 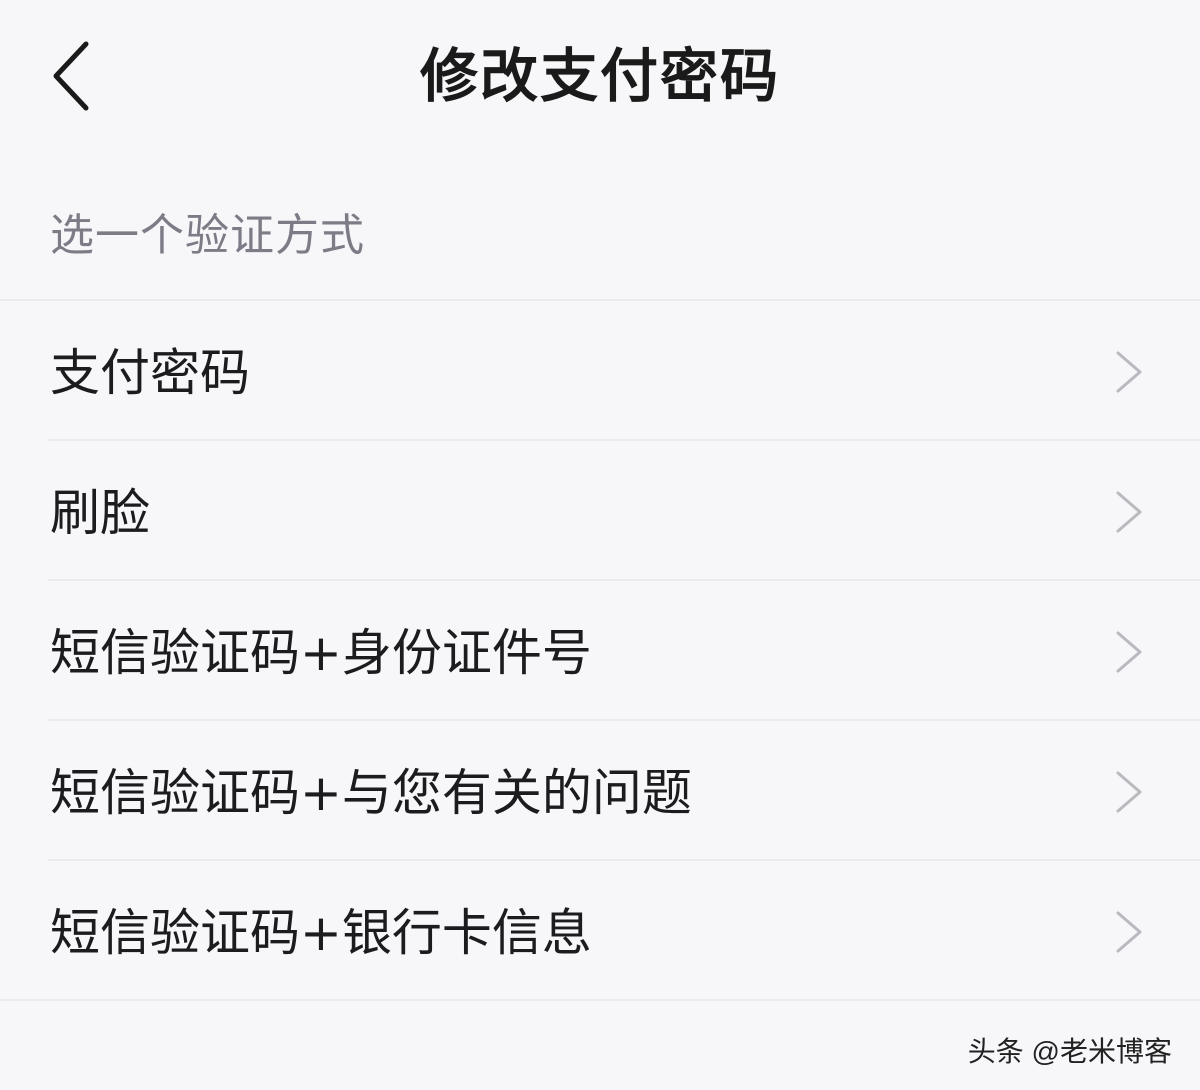 I want to click on page-title: 修改支付密码, so click(x=599, y=76).